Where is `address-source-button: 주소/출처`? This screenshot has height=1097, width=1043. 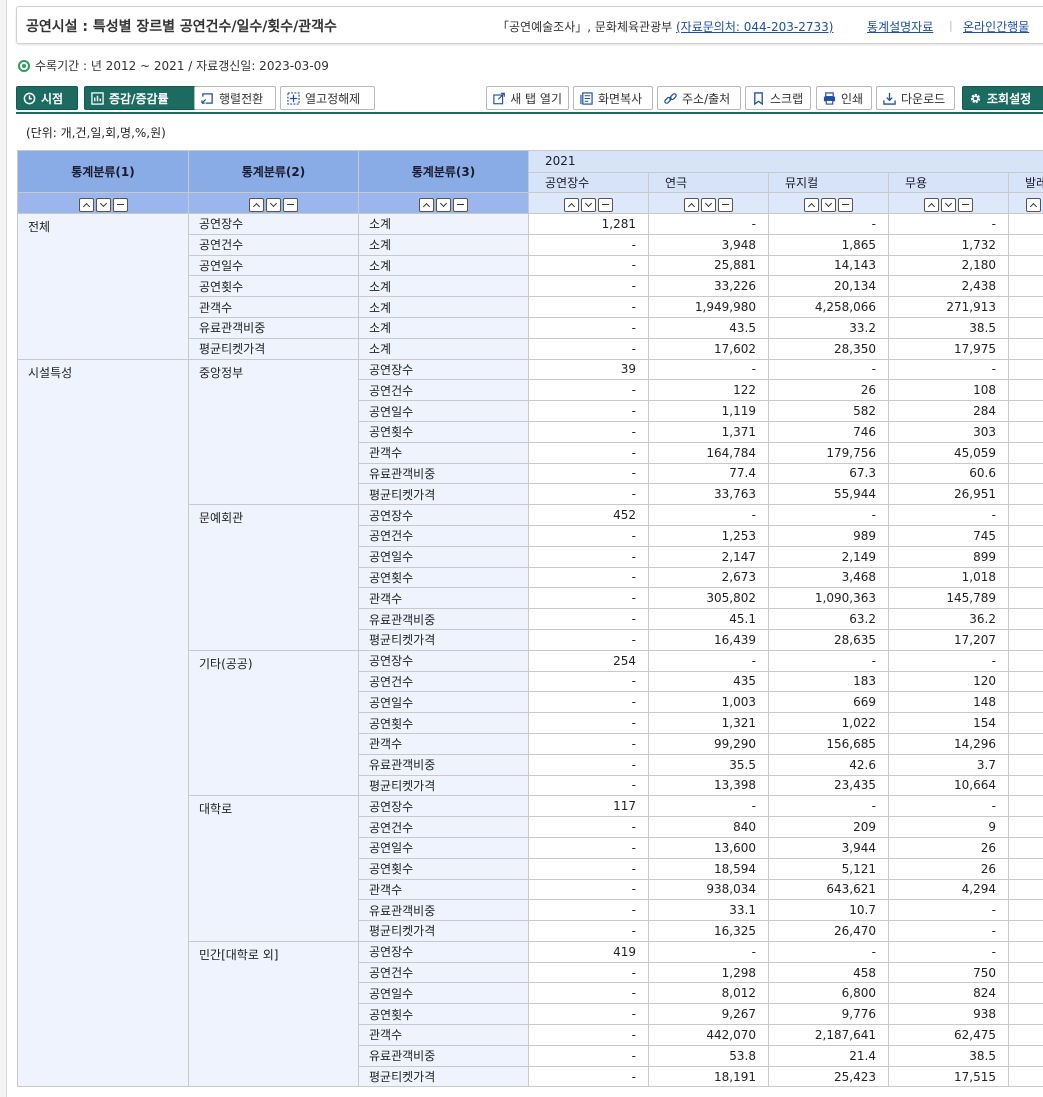
address-source-button: 주소/출처 is located at coordinates (699, 98).